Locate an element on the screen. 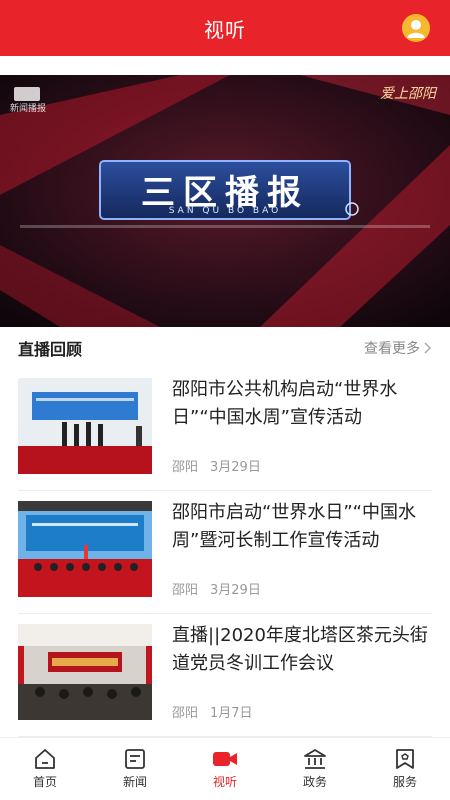  hero-brand-left: 新闻播报 is located at coordinates (28, 109).